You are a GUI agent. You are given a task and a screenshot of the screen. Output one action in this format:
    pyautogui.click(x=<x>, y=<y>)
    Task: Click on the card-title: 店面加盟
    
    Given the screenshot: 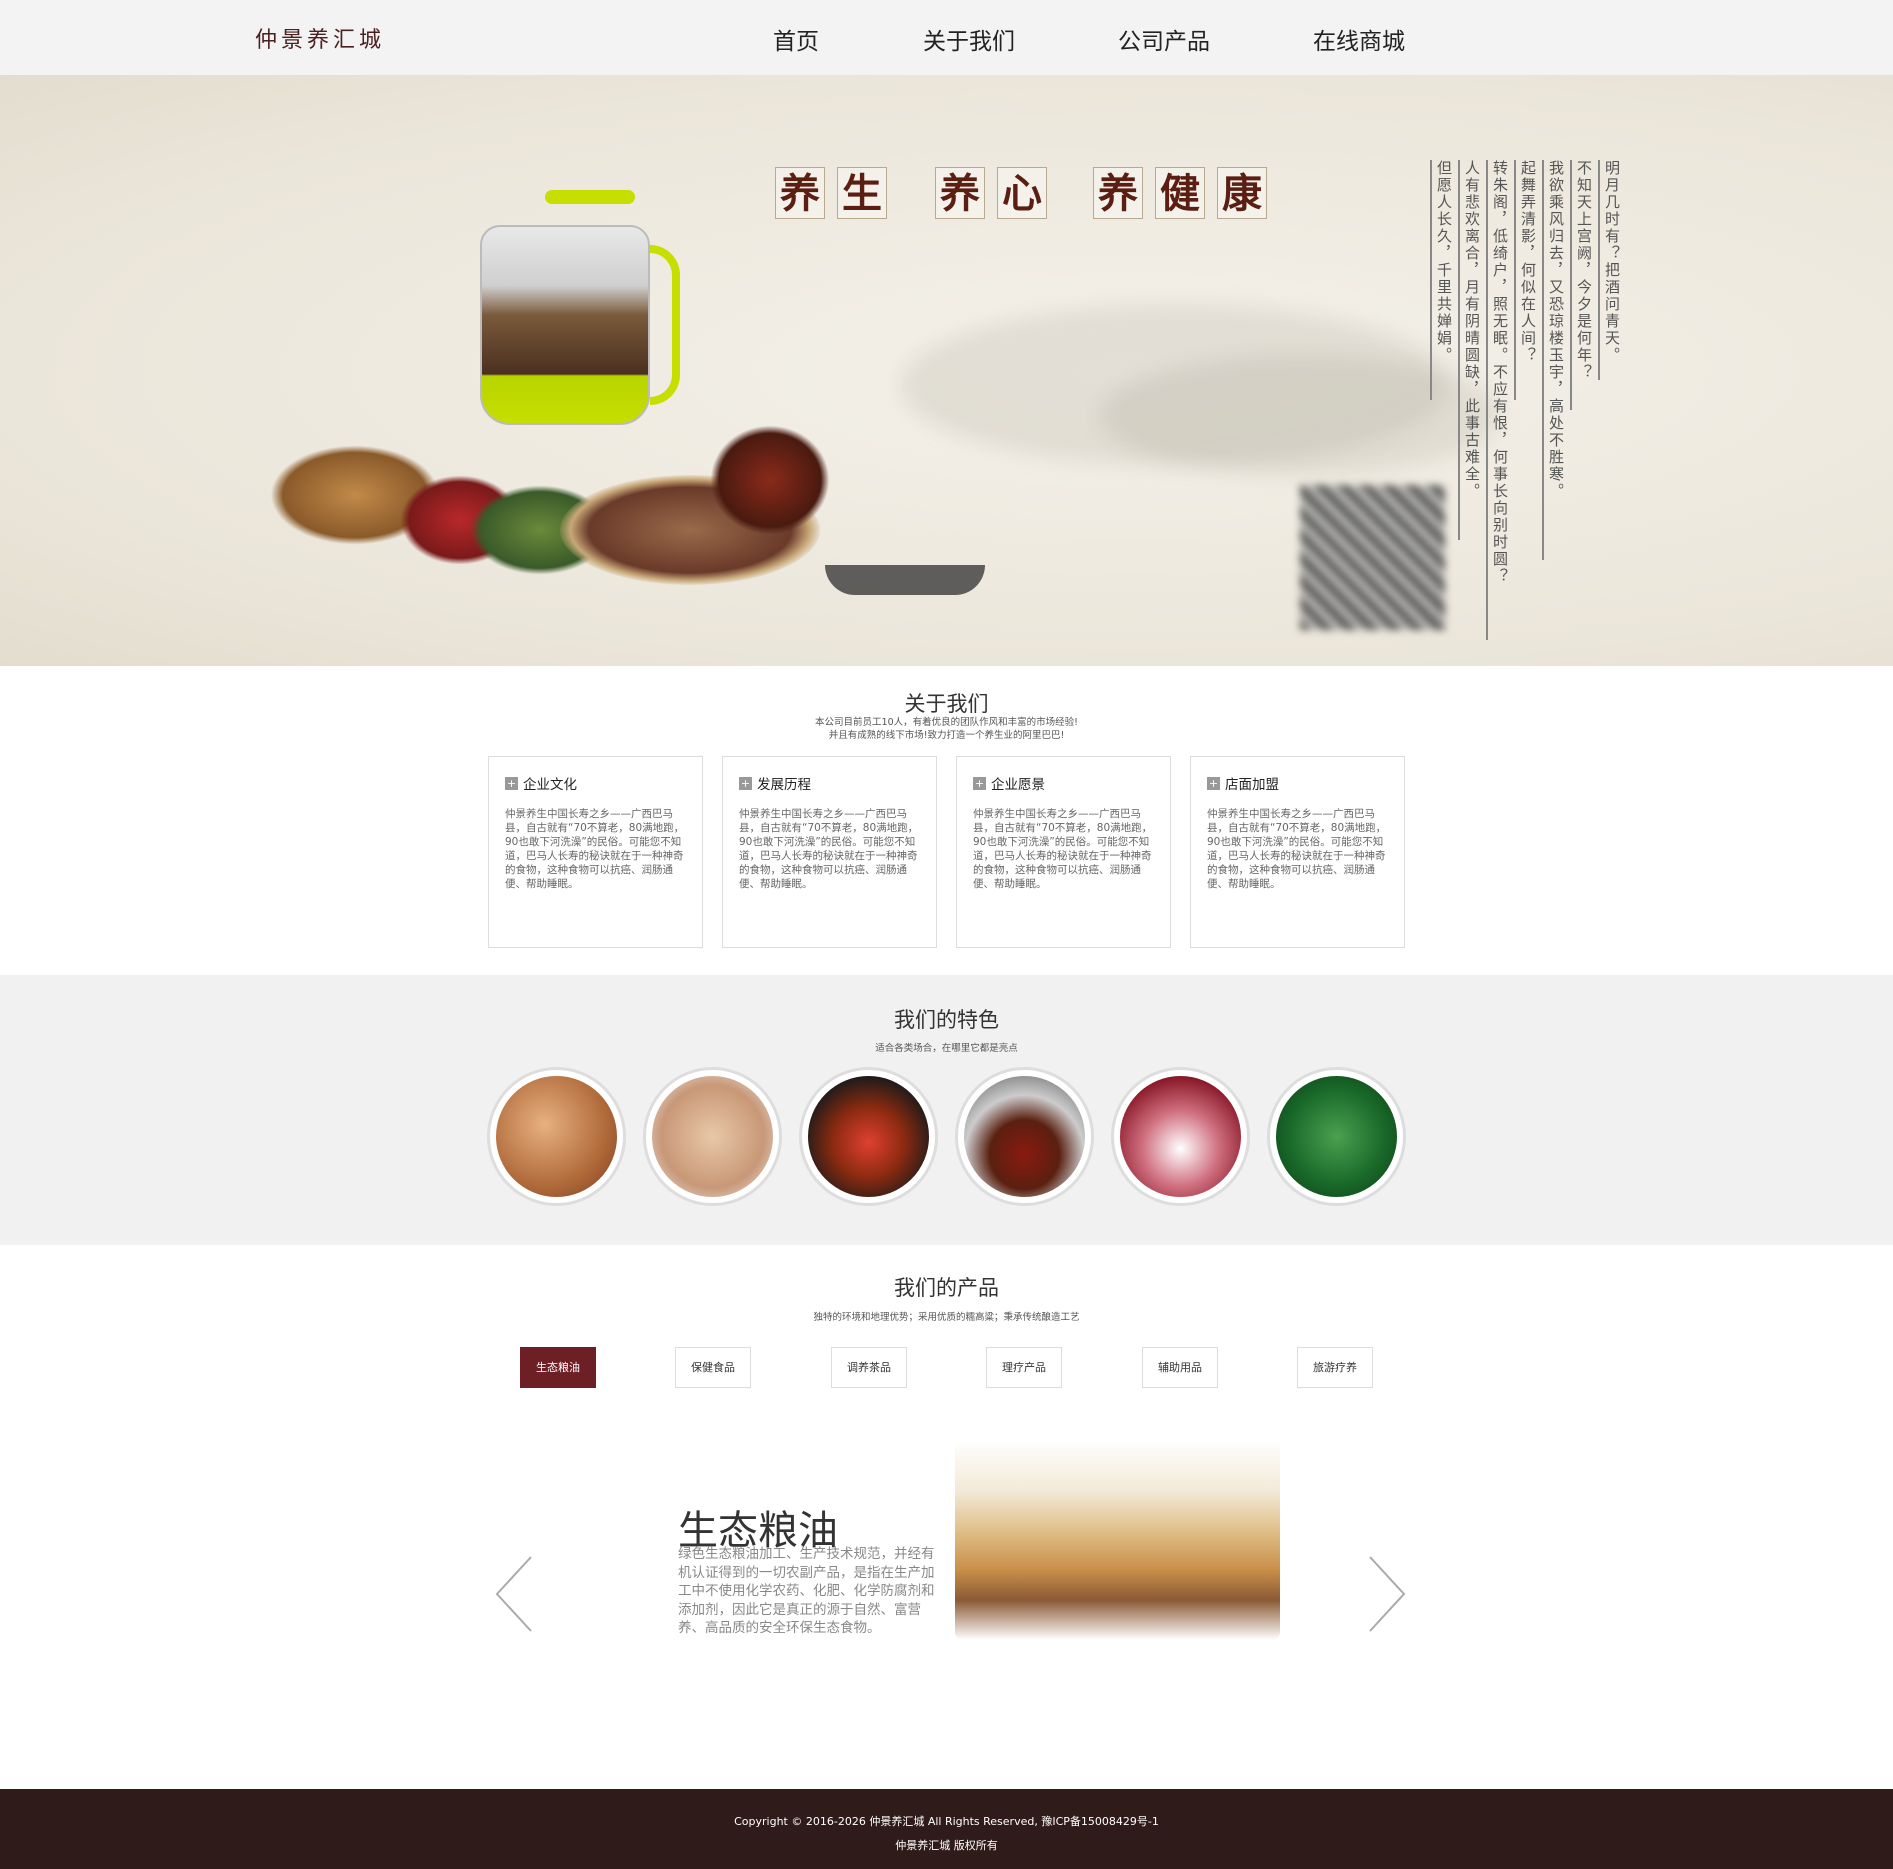 What is the action you would take?
    pyautogui.click(x=1252, y=785)
    